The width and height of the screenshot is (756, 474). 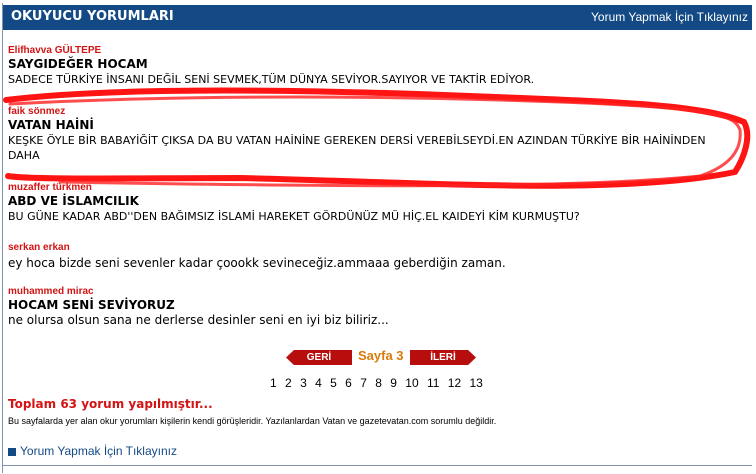 I want to click on write-comment-link-bottom: Yorum Yapmak İçin Tıklayınız, so click(x=92, y=451).